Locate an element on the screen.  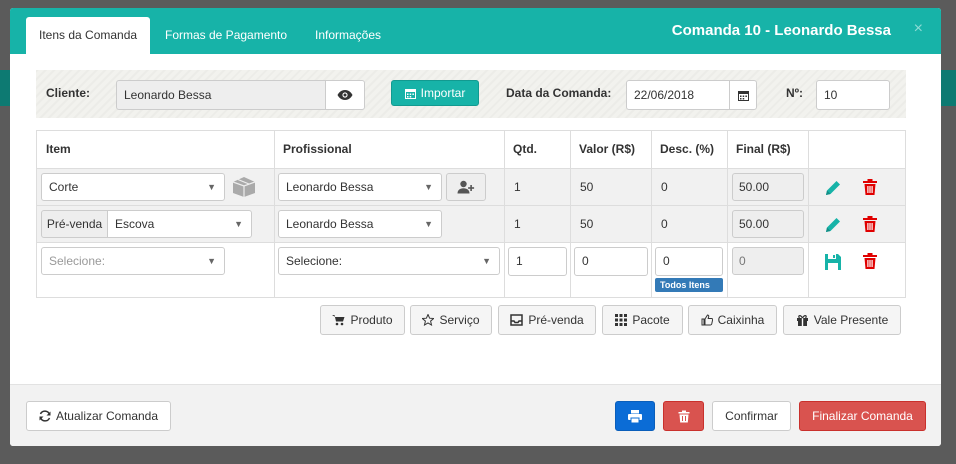
date-label: Data da Comanda: is located at coordinates (559, 93).